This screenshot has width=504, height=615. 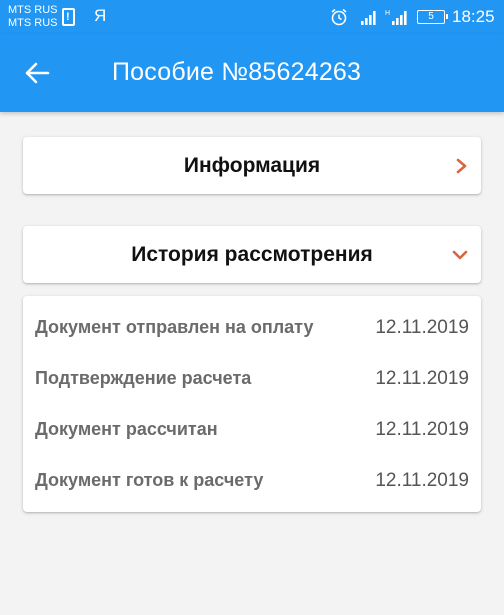 What do you see at coordinates (237, 72) in the screenshot?
I see `page-title: Пособие №85624263` at bounding box center [237, 72].